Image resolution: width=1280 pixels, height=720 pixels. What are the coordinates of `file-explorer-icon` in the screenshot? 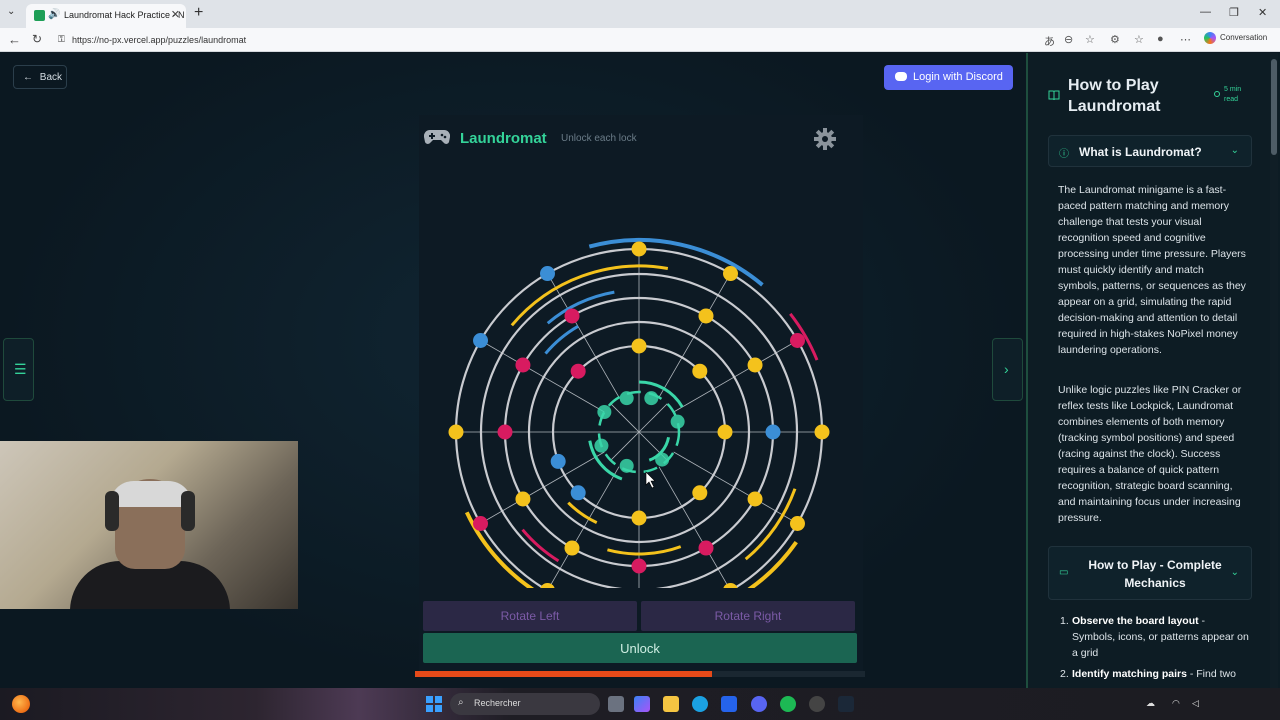 It's located at (671, 704).